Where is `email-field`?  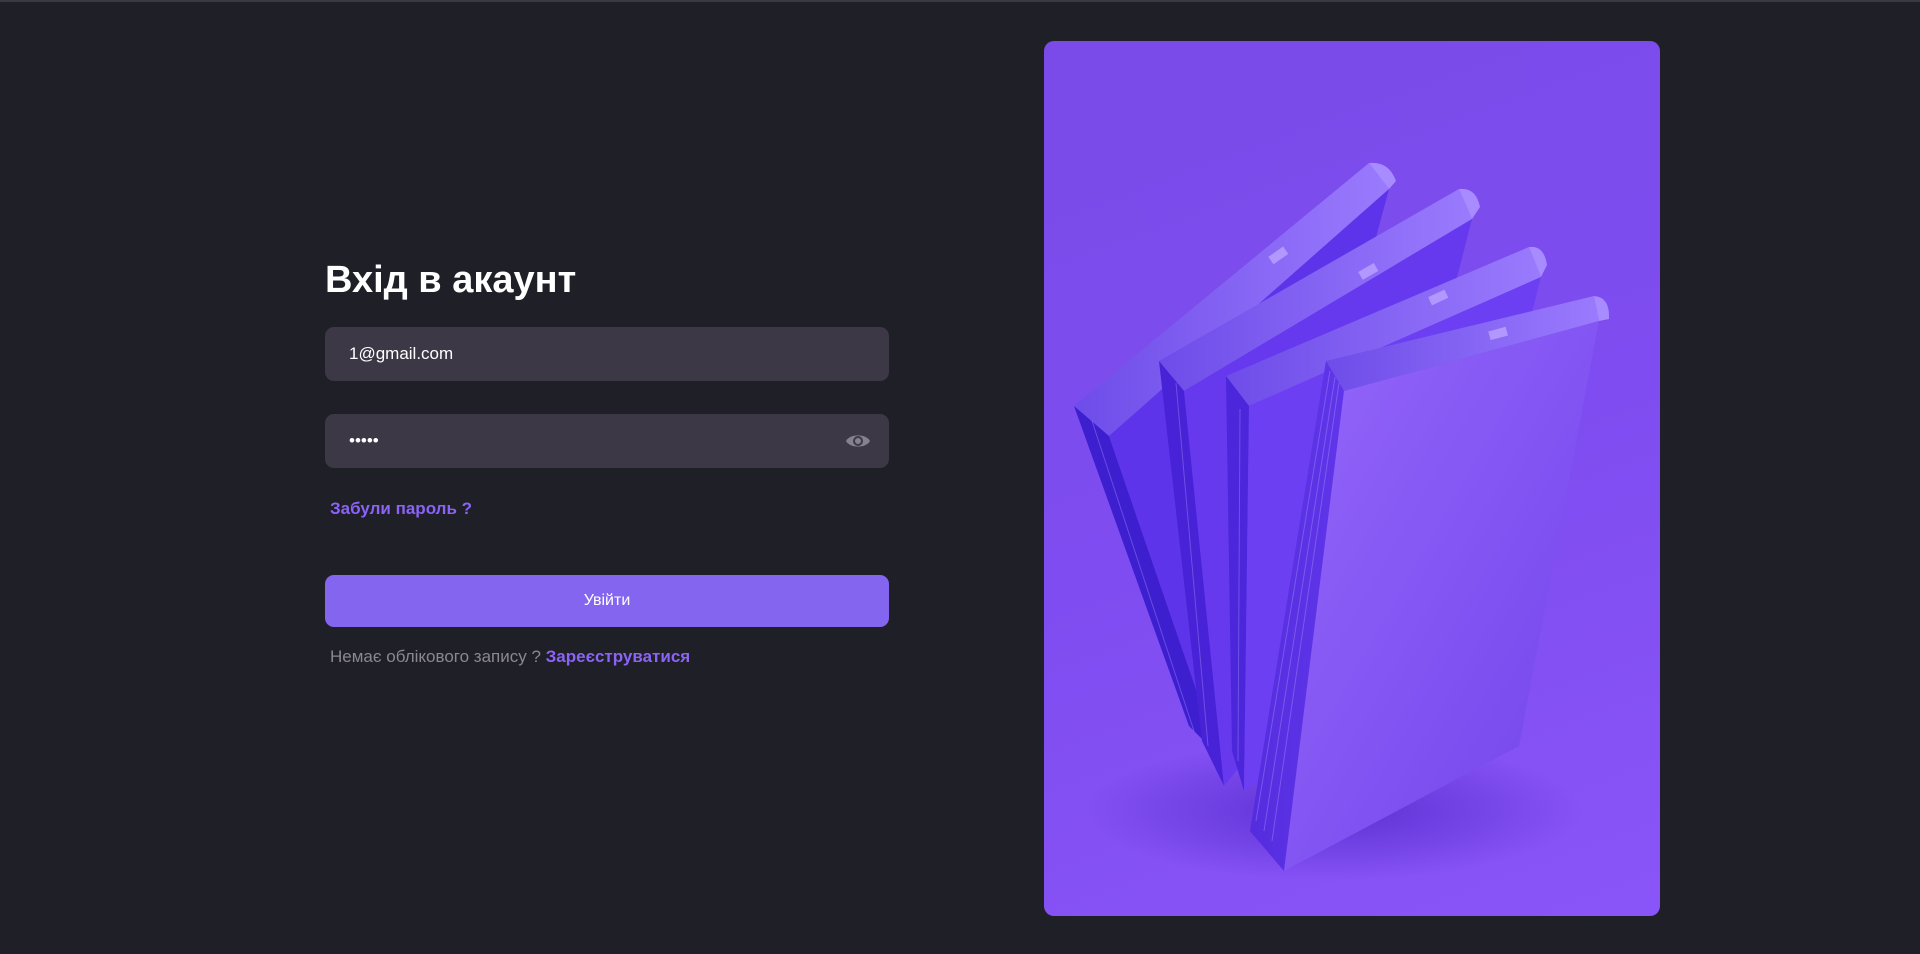 email-field is located at coordinates (607, 354).